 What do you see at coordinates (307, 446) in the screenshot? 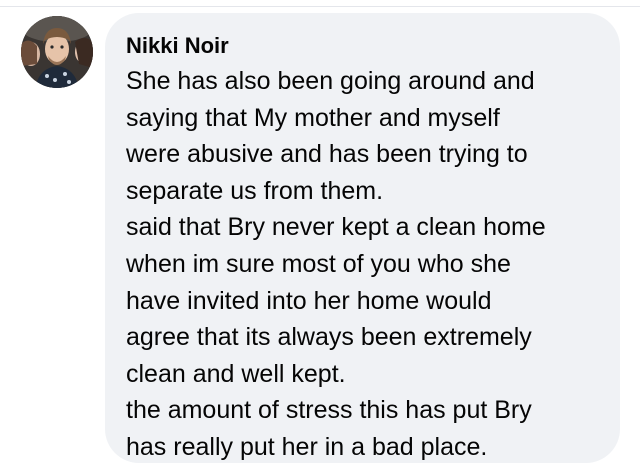
I see `comment-text-line: has really put her in a bad place.` at bounding box center [307, 446].